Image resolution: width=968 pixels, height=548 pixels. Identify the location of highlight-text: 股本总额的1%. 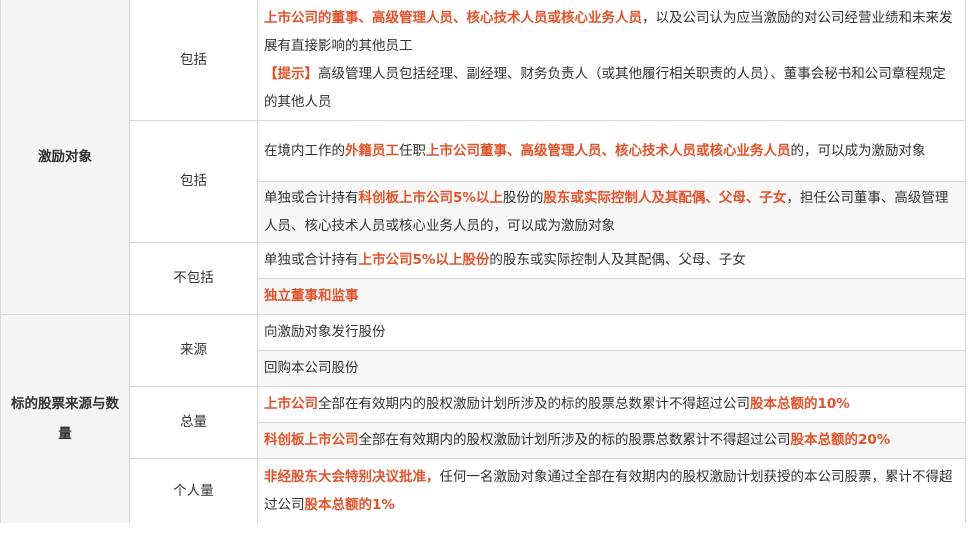
(349, 505).